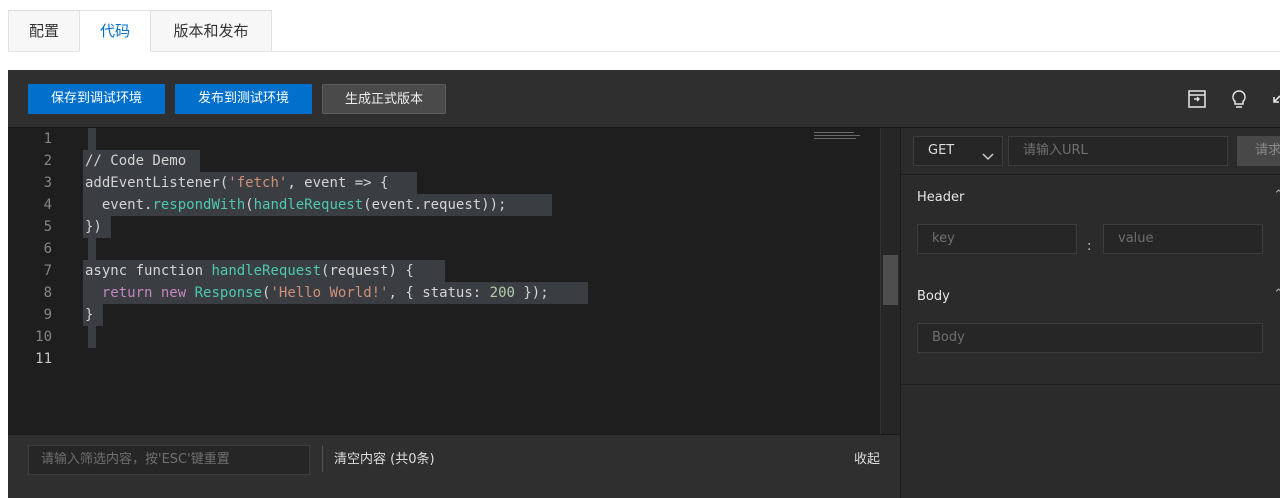 This screenshot has height=498, width=1280. What do you see at coordinates (988, 153) in the screenshot?
I see `chevron-down-icon` at bounding box center [988, 153].